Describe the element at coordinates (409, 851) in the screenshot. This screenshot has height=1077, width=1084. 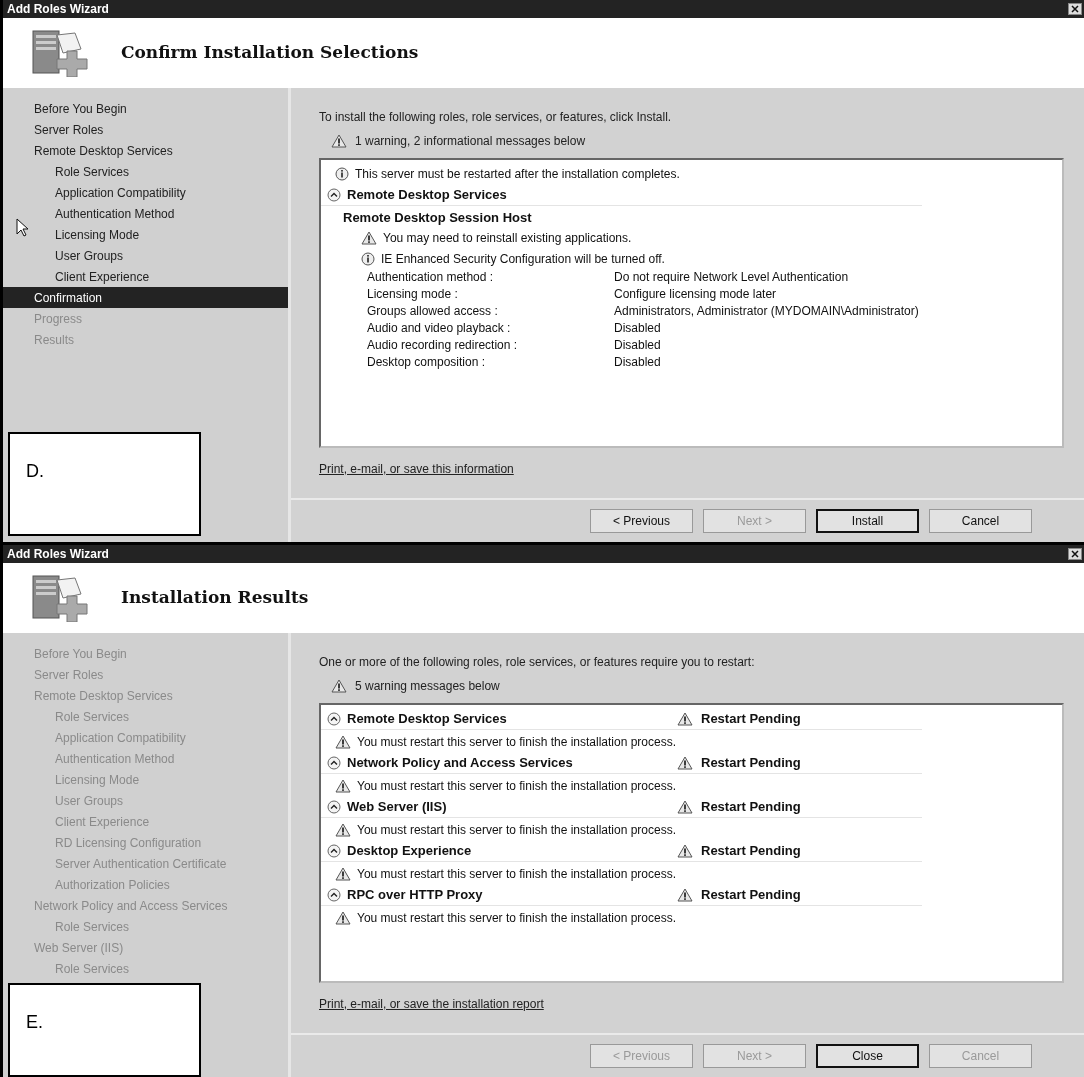
I see `section-heading: Desktop Experience` at that location.